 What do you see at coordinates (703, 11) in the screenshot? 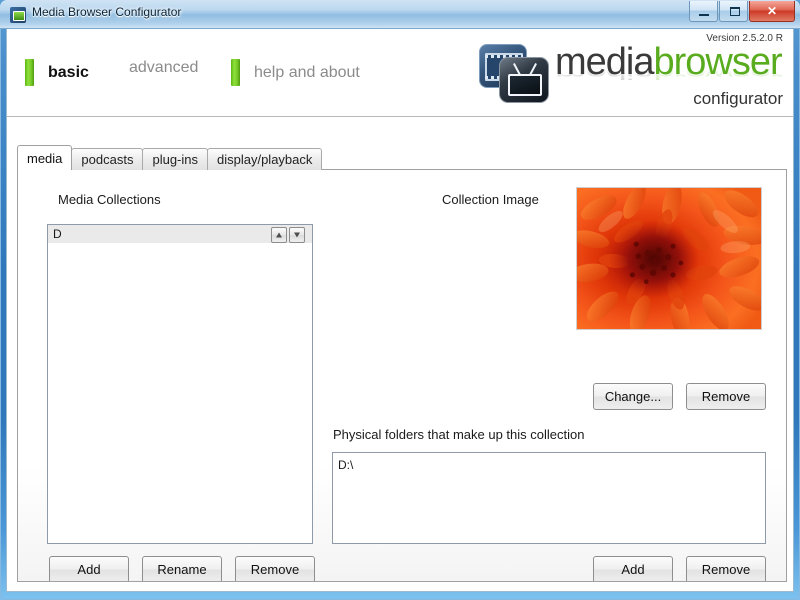
I see `minimize-button` at bounding box center [703, 11].